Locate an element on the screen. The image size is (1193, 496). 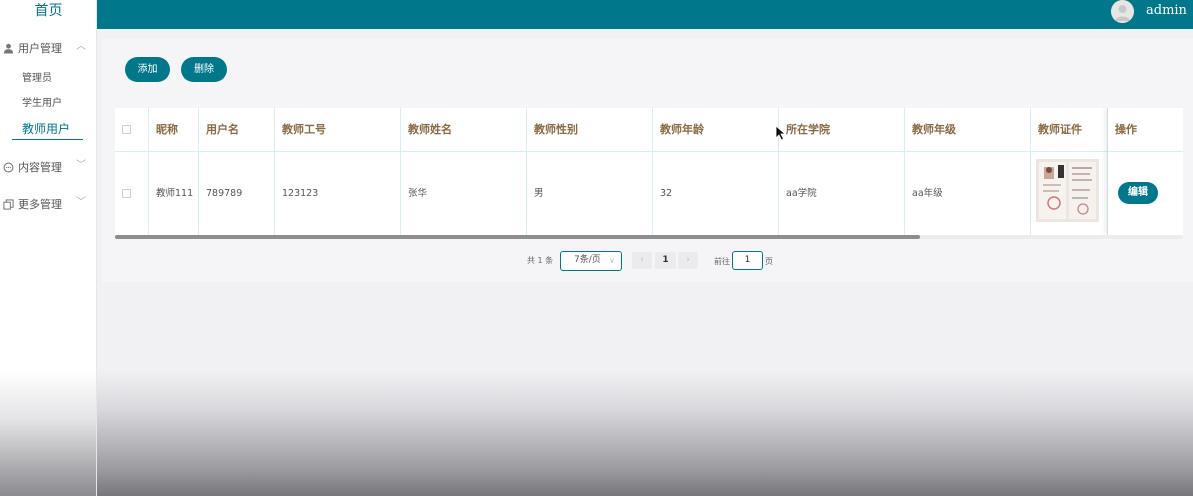
sidebar: 首页 用户管理 ︿ 管理员 学生用户 教师用户 内容管理 ﹀ 更多管理 ﹀ is located at coordinates (48, 248).